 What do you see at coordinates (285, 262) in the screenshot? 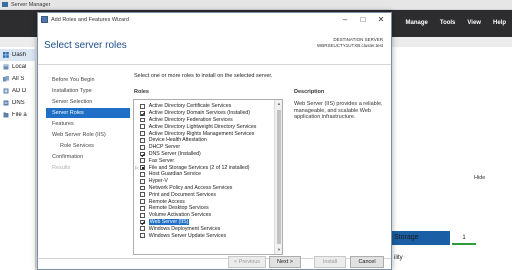
I see `next-button: Next >` at bounding box center [285, 262].